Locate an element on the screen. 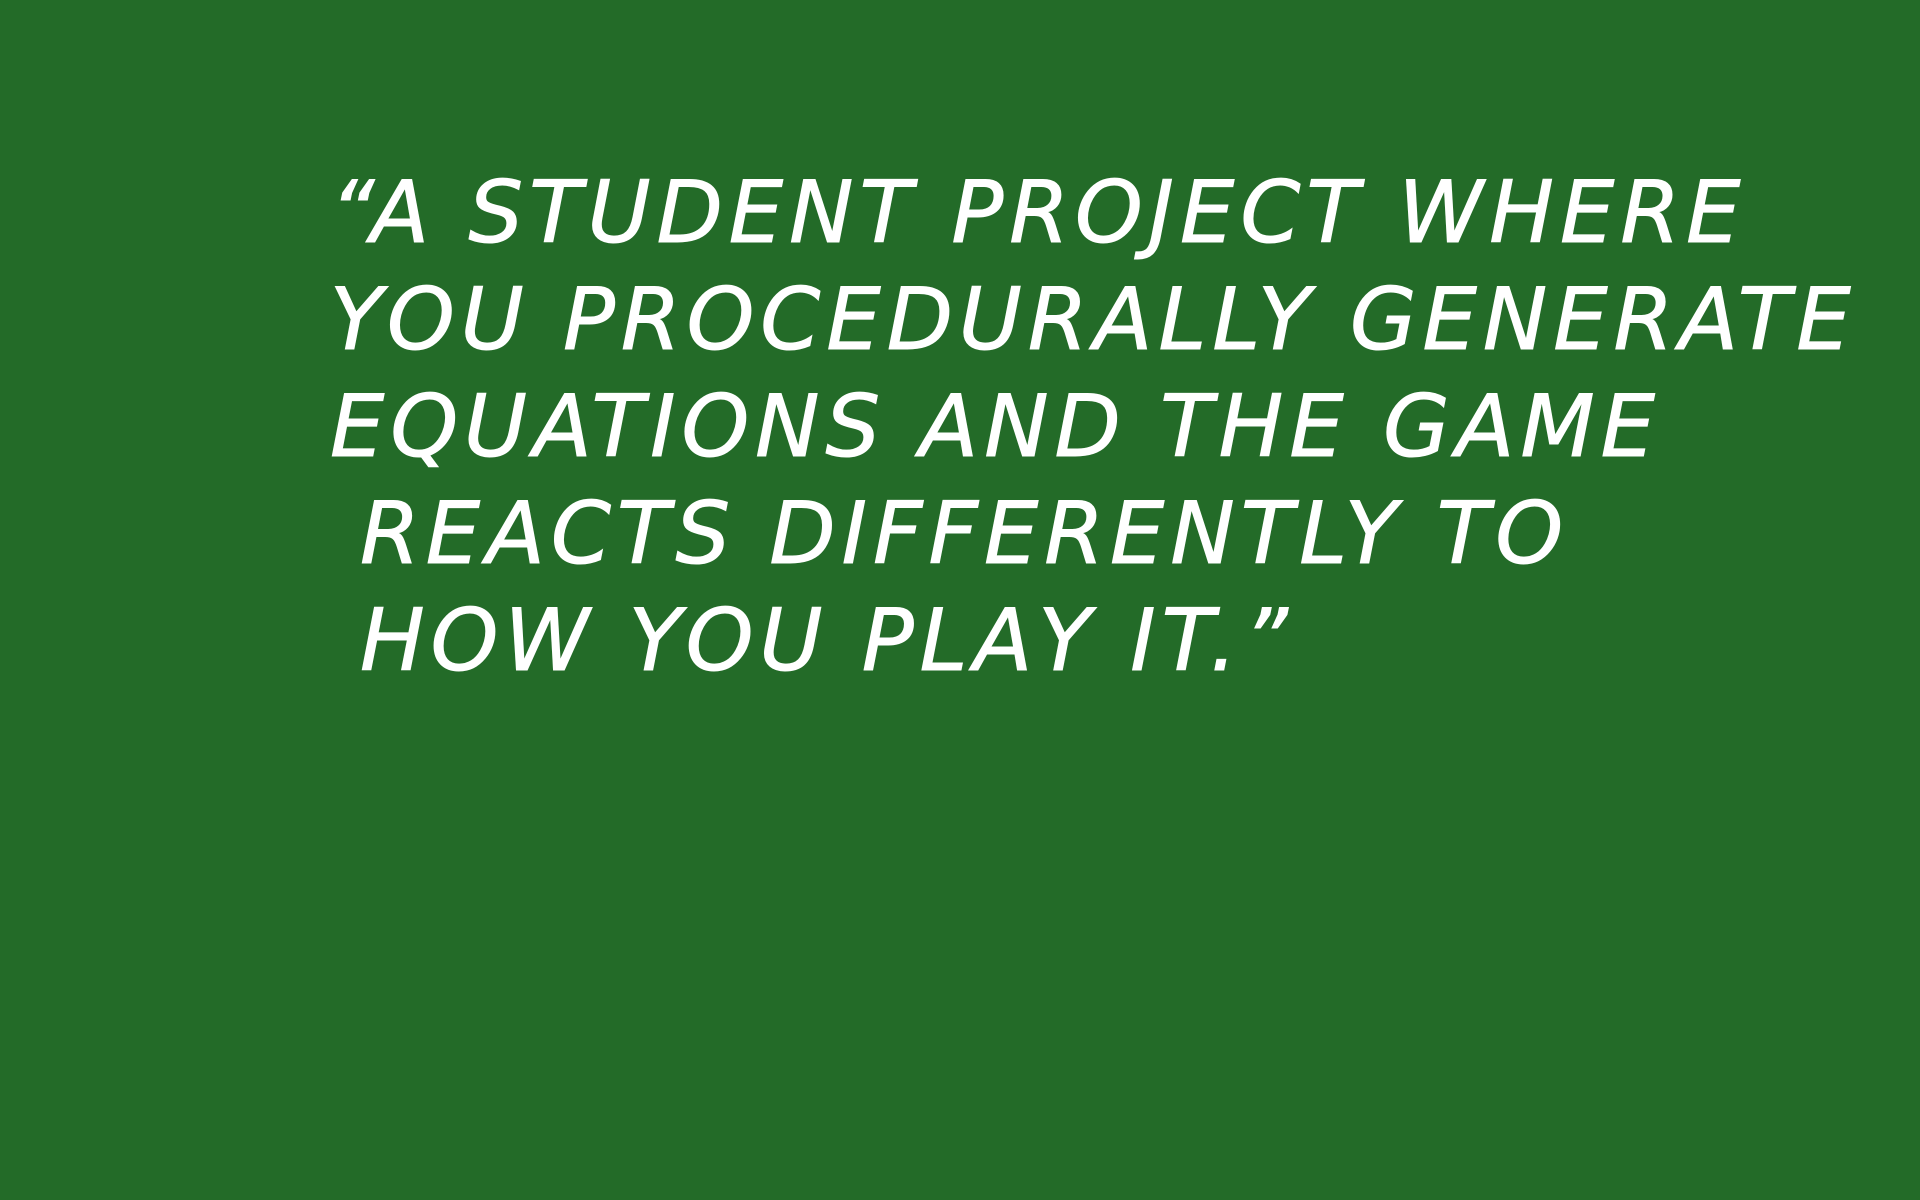 The image size is (1920, 1200). quote-line-1: “A STUDENT PROJECT WHERE is located at coordinates (1038, 213).